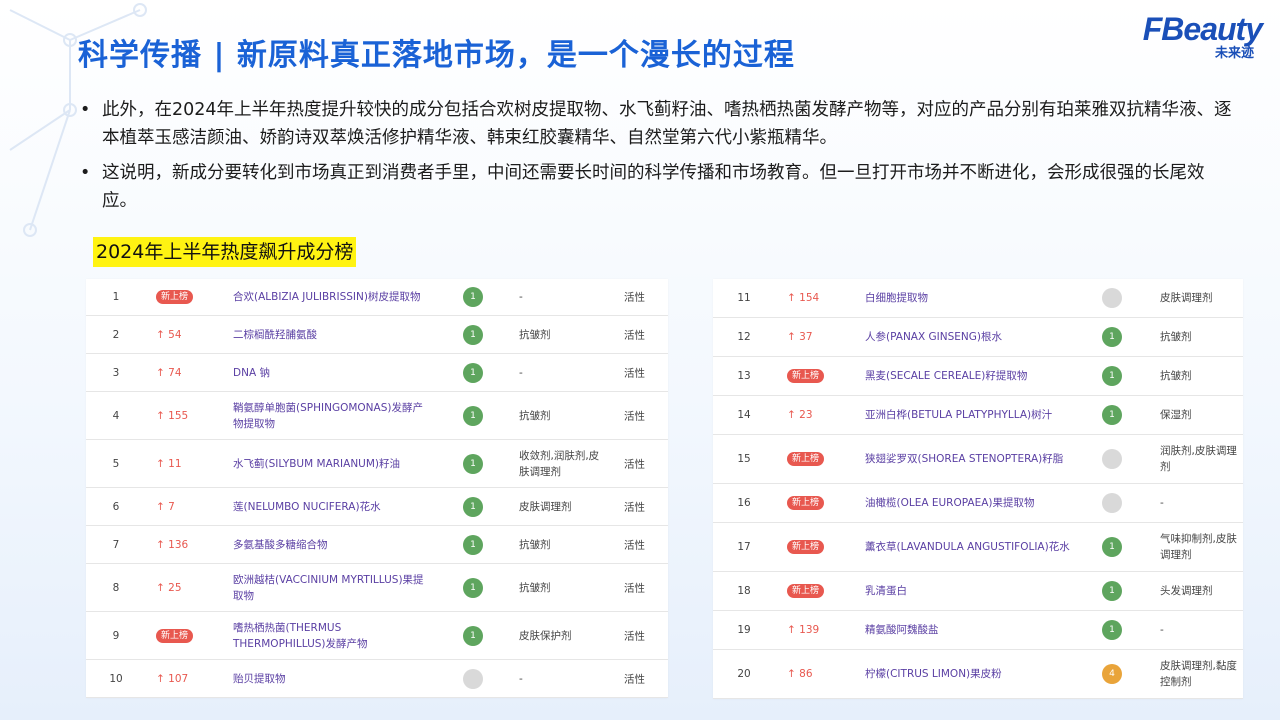  I want to click on trend-indicator: ↑ 11, so click(169, 463).